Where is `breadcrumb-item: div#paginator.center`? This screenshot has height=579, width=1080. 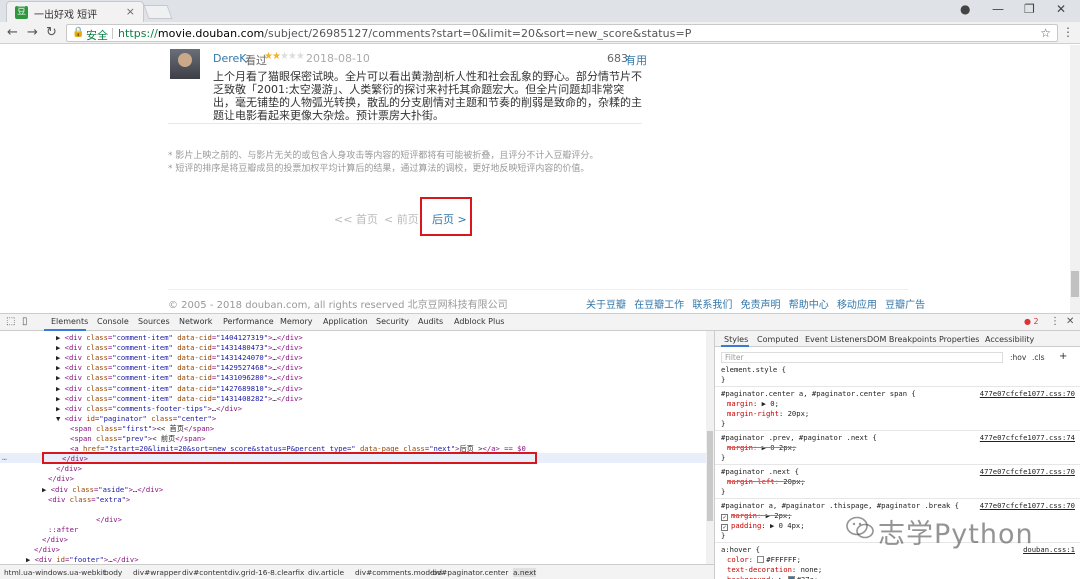
breadcrumb-item: div#paginator.center is located at coordinates (469, 572).